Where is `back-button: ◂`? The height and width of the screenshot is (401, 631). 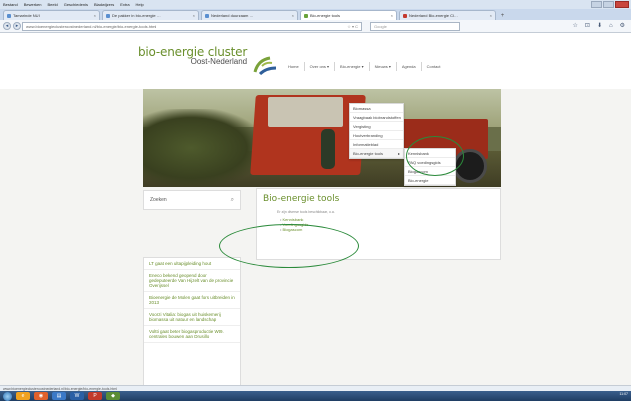
back-button: ◂ is located at coordinates (7, 26).